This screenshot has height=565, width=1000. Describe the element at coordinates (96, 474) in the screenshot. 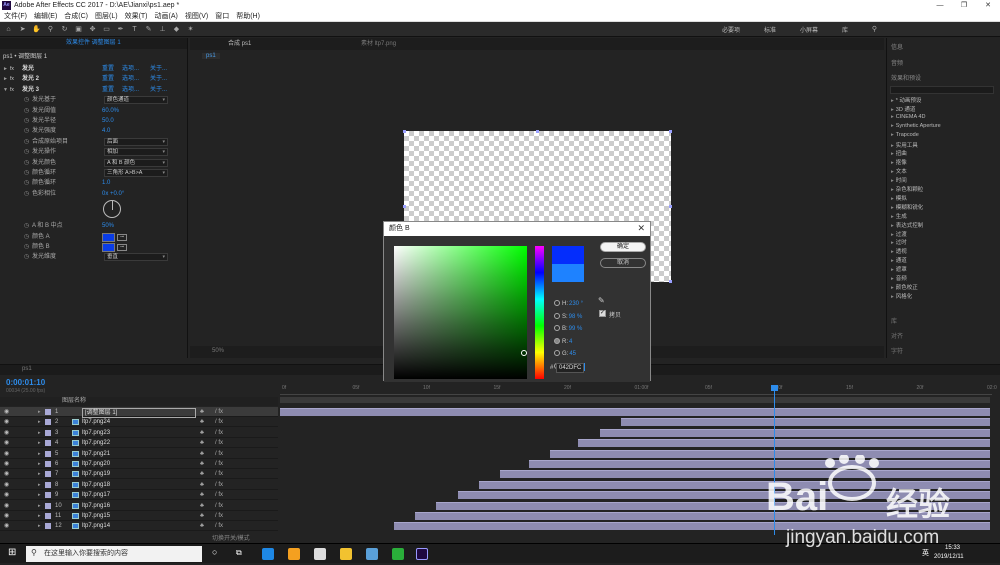

I see `layer-name: ltp7.png19` at that location.